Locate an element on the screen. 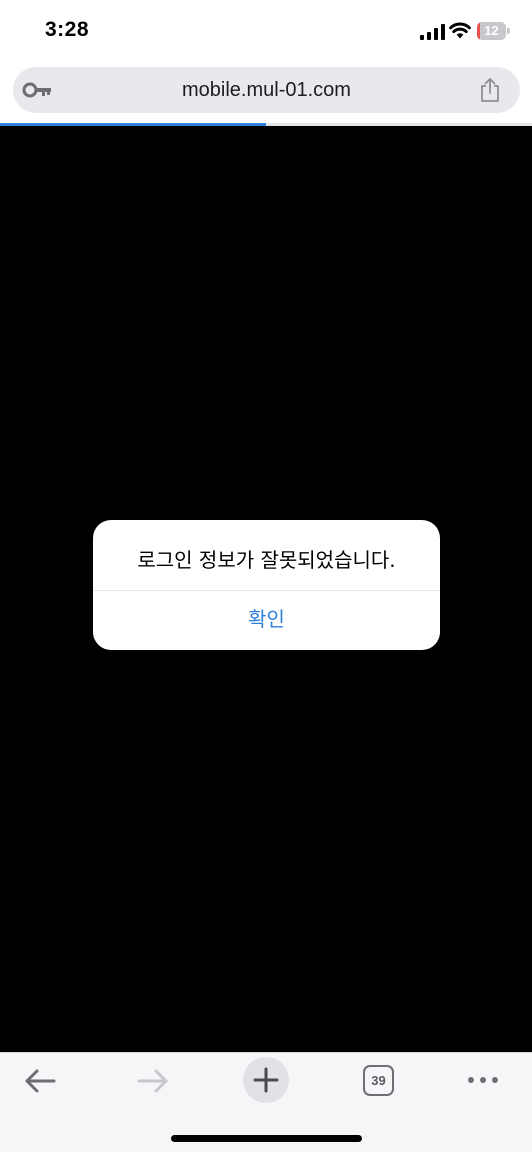  more-dots-icon is located at coordinates (483, 1080).